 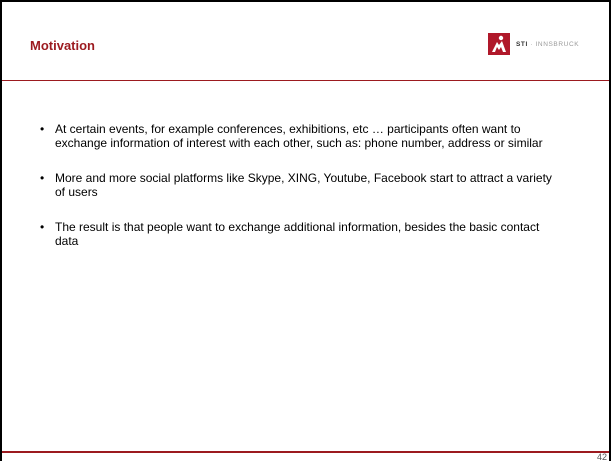 I want to click on slide-title: Motivation, so click(x=62, y=45).